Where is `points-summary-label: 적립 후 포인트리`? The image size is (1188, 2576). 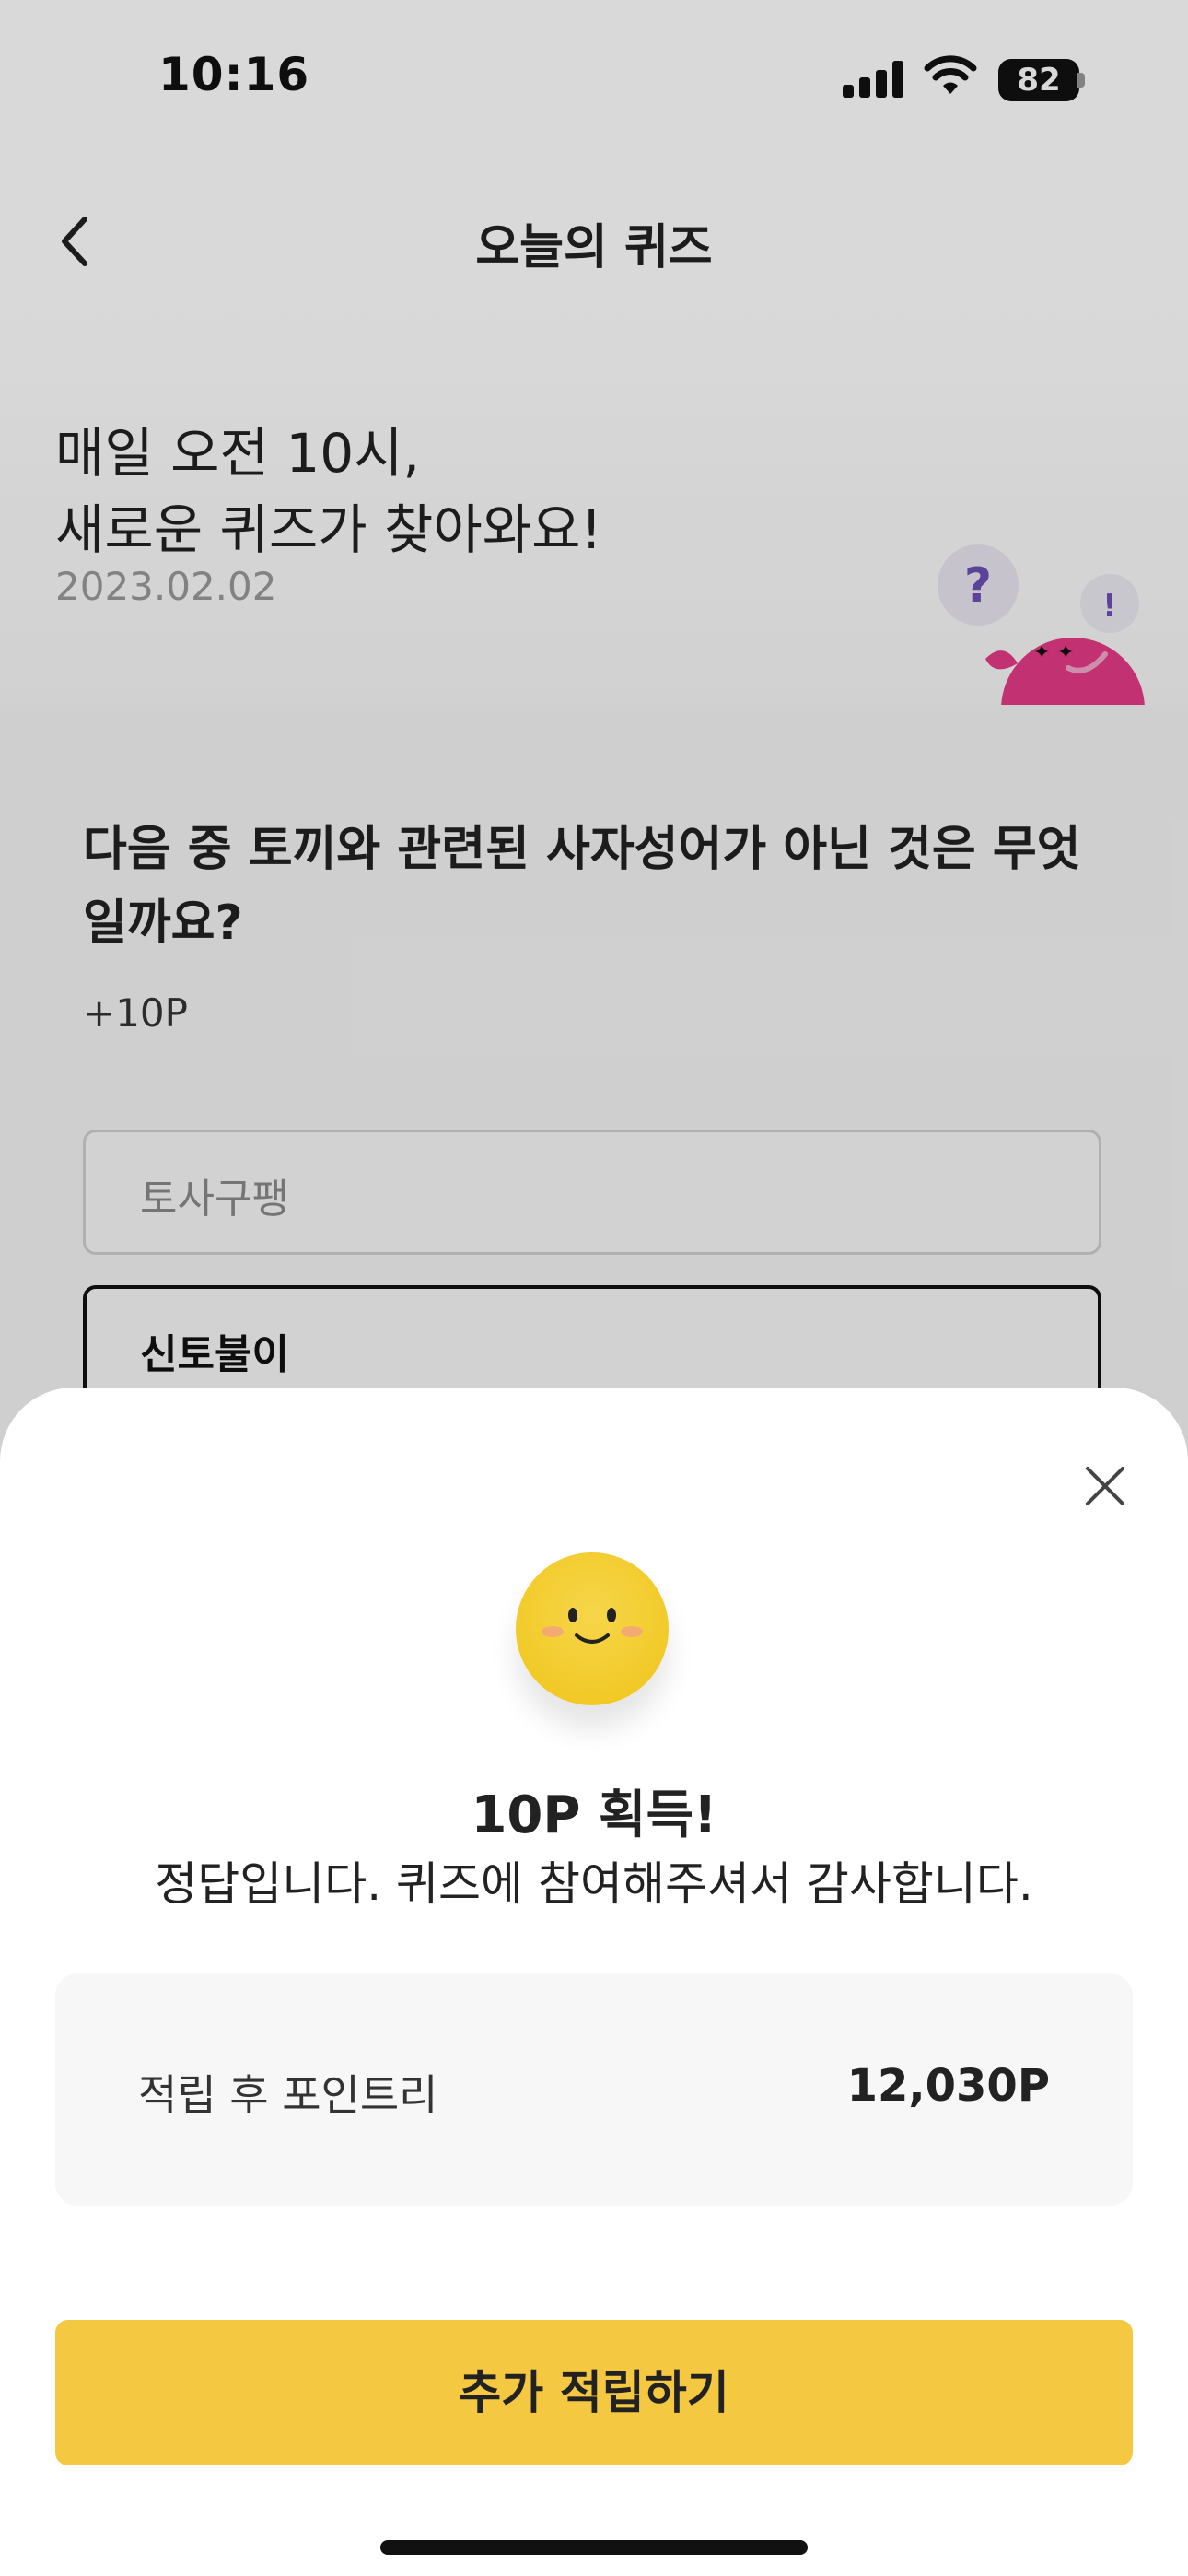
points-summary-label: 적립 후 포인트리 is located at coordinates (288, 2095).